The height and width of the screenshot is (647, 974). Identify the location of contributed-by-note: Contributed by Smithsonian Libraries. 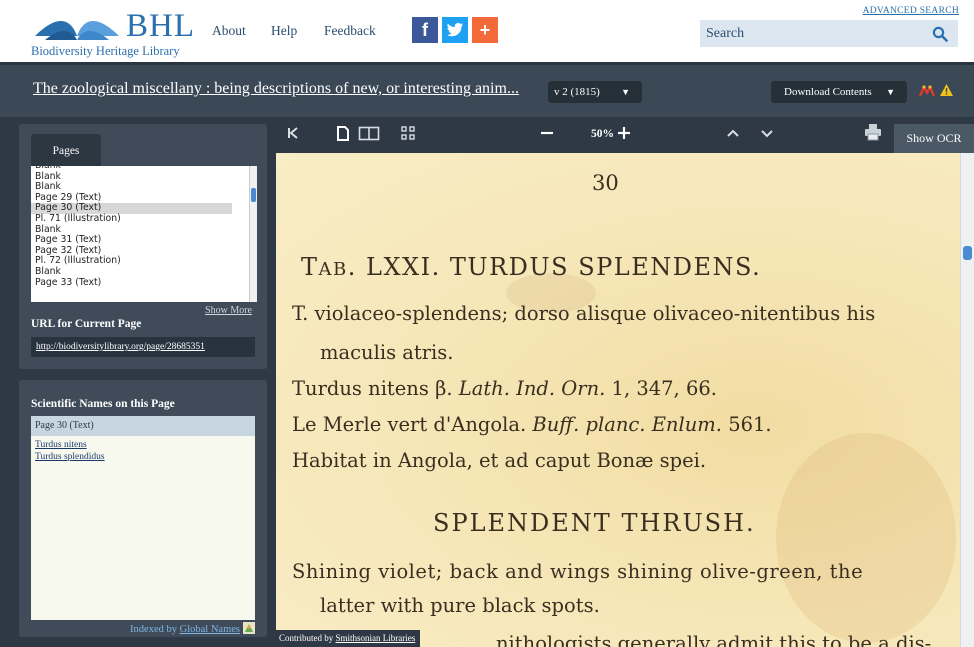
(348, 638).